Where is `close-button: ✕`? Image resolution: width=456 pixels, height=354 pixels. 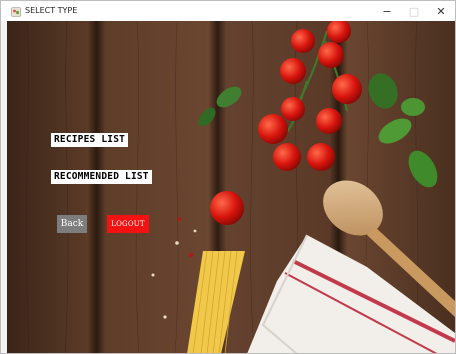 close-button: ✕ is located at coordinates (441, 11).